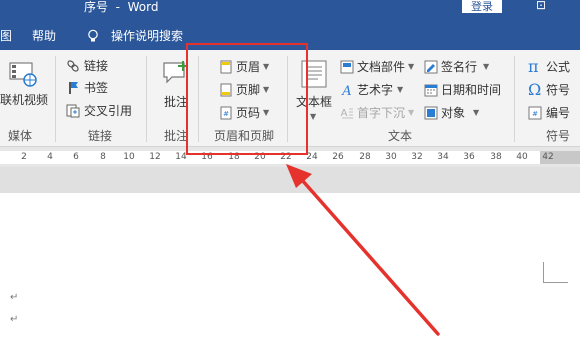  Describe the element at coordinates (147, 36) in the screenshot. I see `tell-me-search: 操作说明搜索` at that location.